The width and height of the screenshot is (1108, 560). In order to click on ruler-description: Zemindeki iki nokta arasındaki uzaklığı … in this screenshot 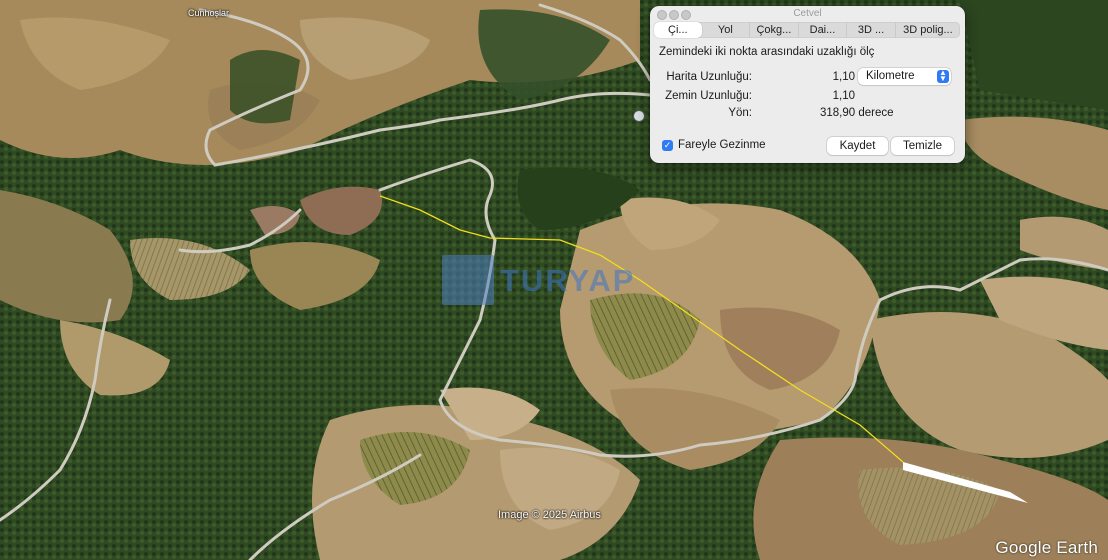, I will do `click(767, 52)`.